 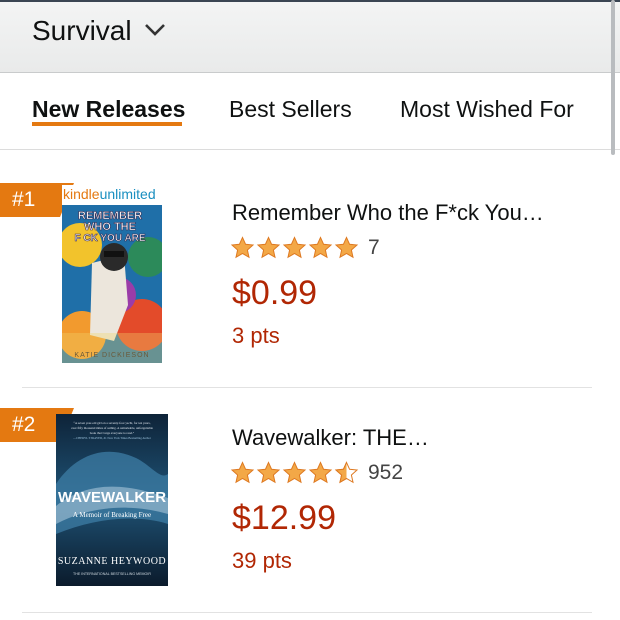 I want to click on rank-label: #1, so click(x=24, y=199).